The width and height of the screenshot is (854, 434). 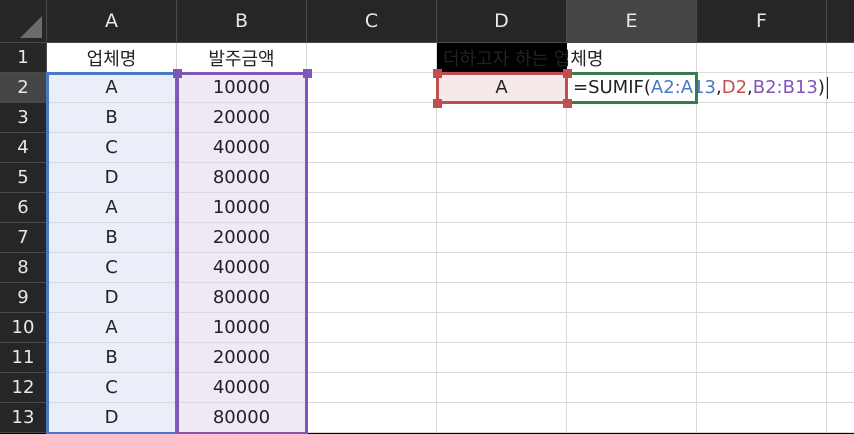 I want to click on cell-F11, so click(x=762, y=358).